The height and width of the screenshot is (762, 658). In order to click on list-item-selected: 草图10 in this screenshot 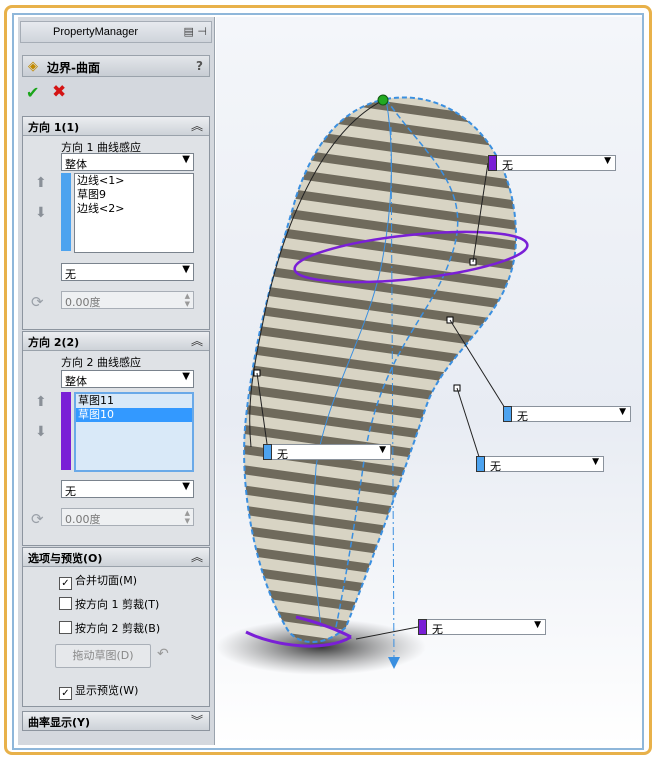, I will do `click(134, 415)`.